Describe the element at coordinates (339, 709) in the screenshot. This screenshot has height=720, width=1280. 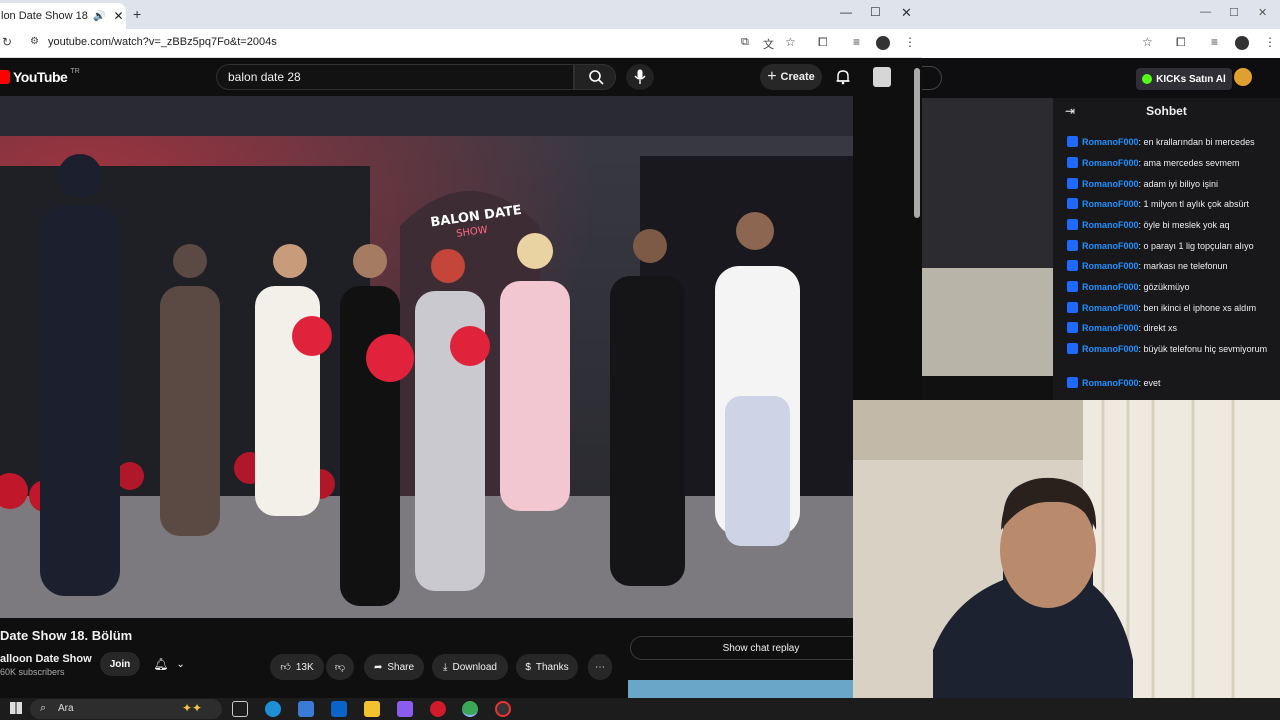
I see `outlook-icon` at that location.